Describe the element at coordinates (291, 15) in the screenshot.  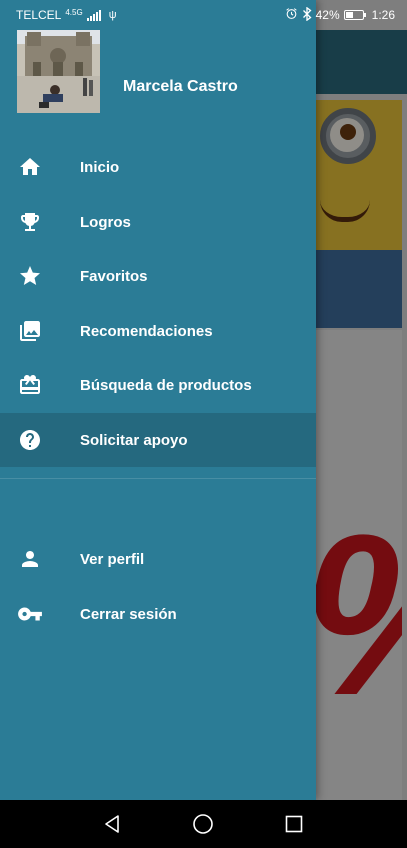
I see `alarm-icon` at that location.